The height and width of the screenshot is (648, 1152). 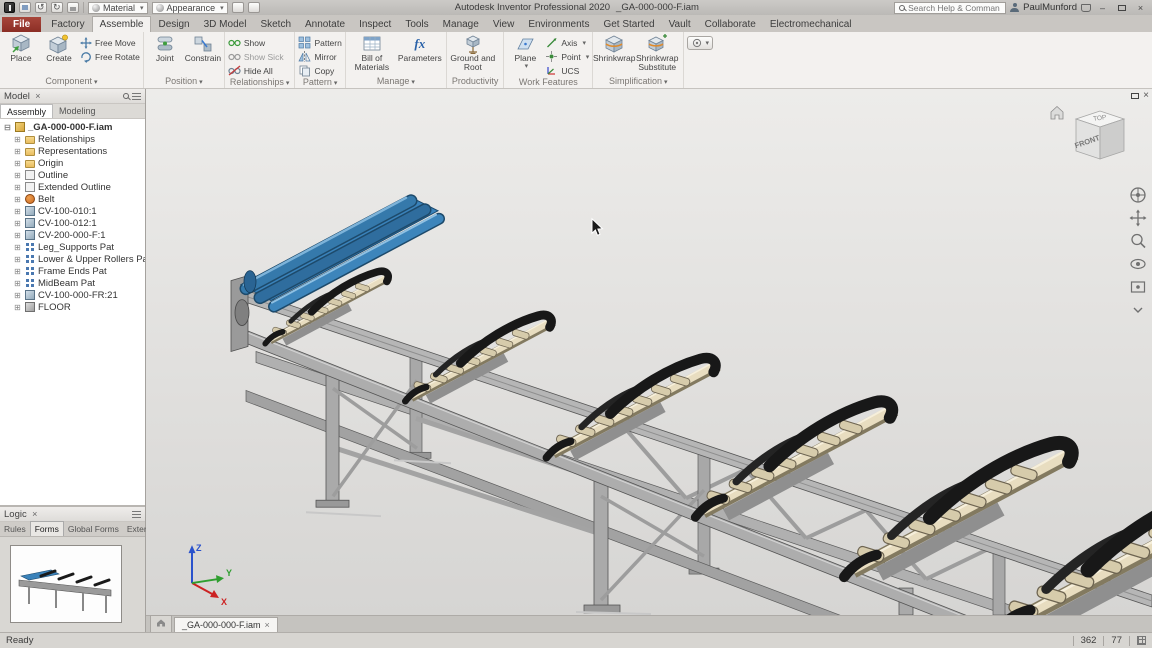 What do you see at coordinates (1138, 310) in the screenshot?
I see `navbar-more-chevron-icon` at bounding box center [1138, 310].